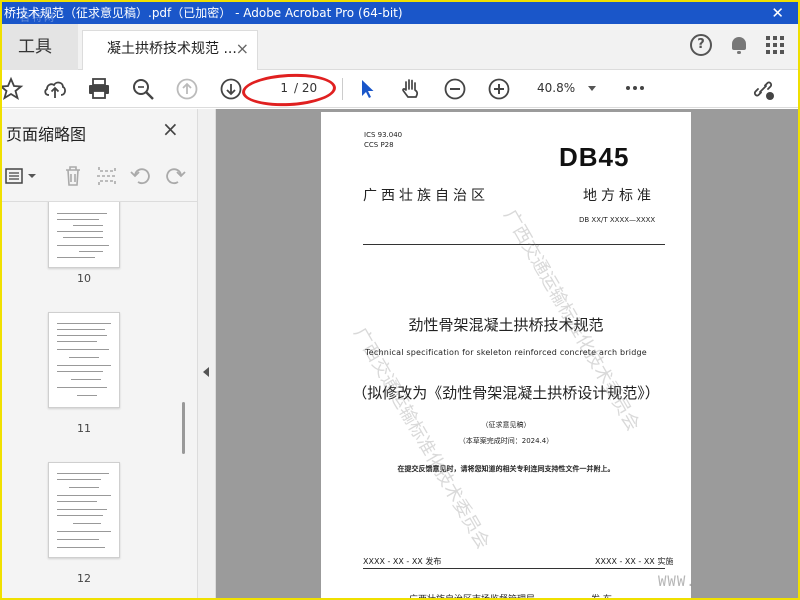 Image resolution: width=800 pixels, height=600 pixels. I want to click on tab-close-icon: ×, so click(242, 49).